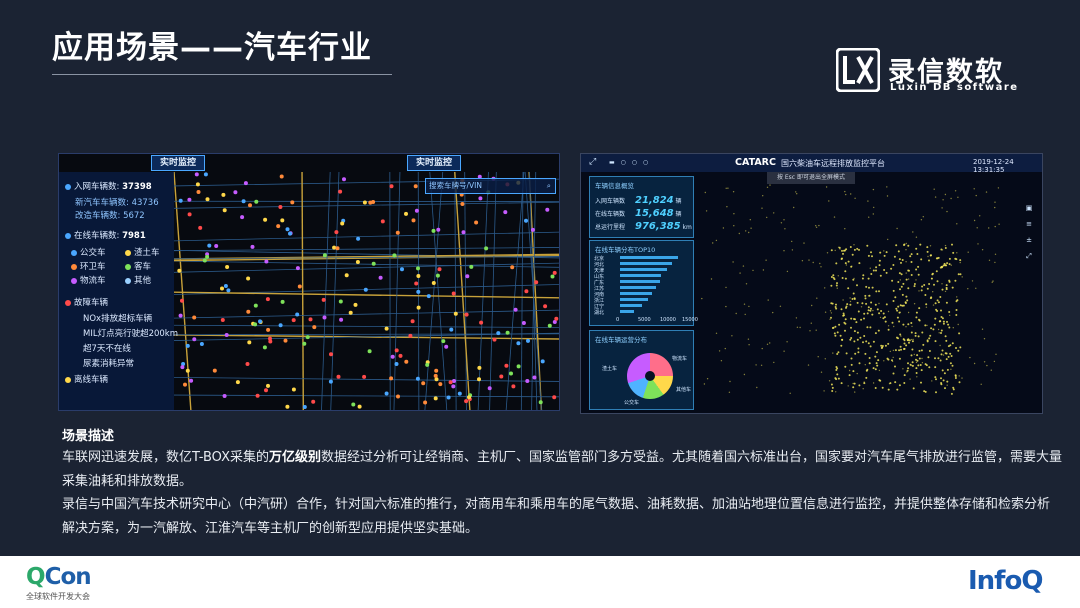 Image resolution: width=1080 pixels, height=608 pixels. I want to click on fault-nox: NOx排放超标车辆, so click(117, 318).